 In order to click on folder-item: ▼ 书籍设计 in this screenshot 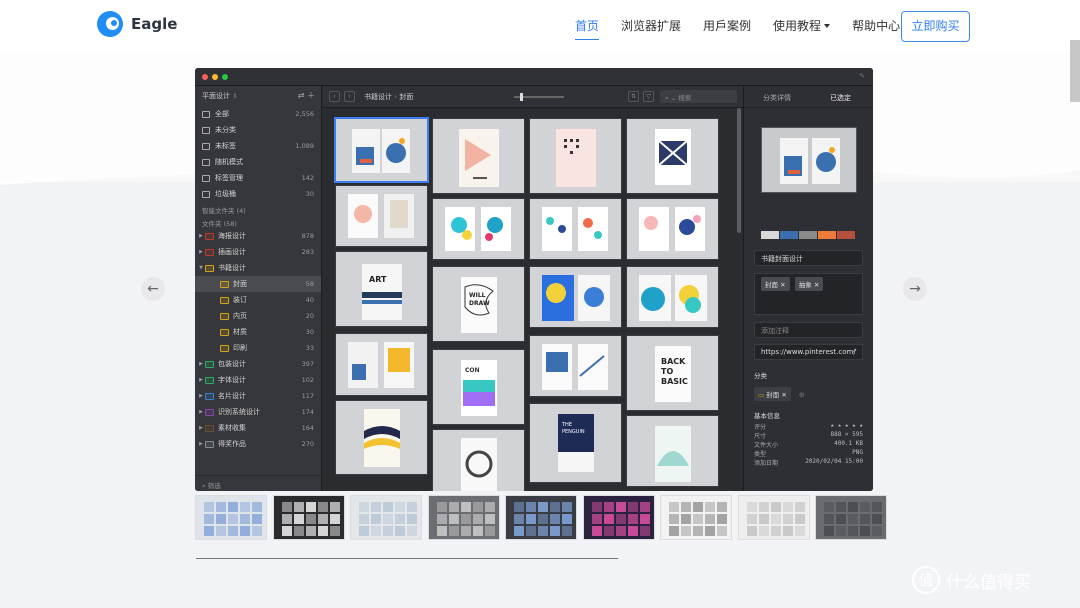, I will do `click(258, 268)`.